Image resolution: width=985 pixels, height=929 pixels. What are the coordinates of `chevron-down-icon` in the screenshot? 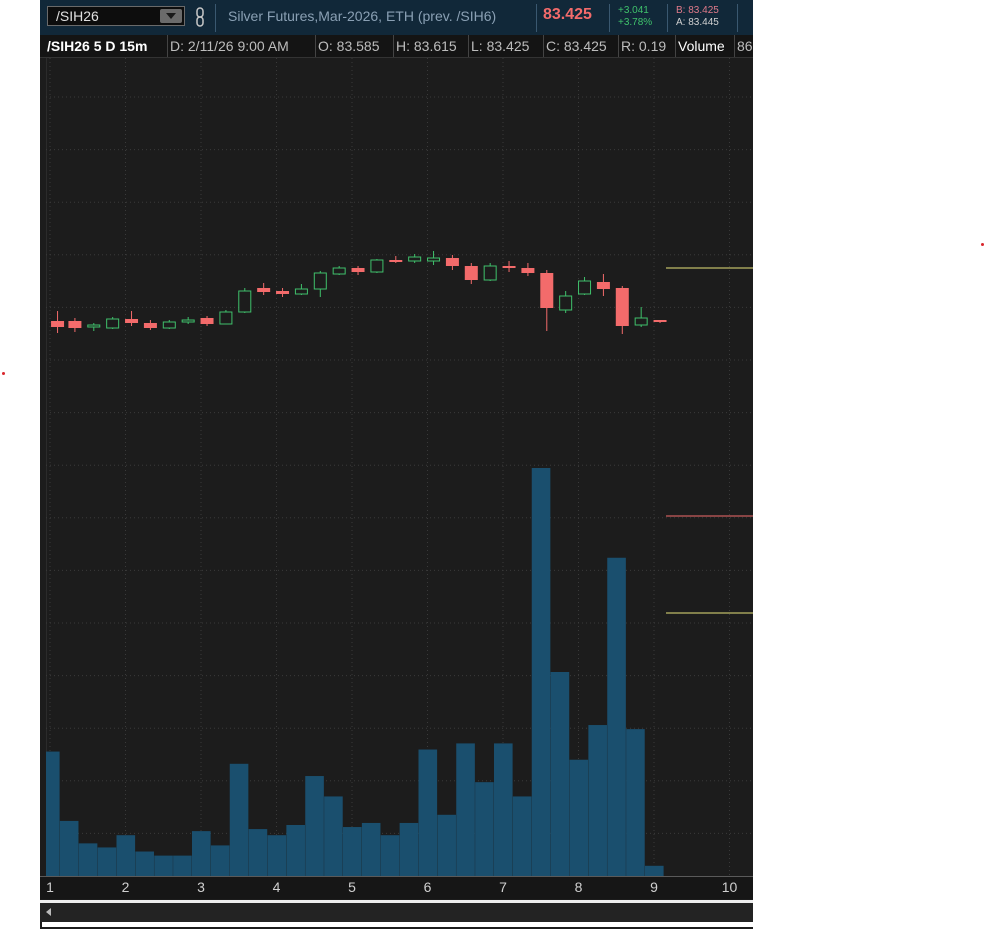 It's located at (171, 16).